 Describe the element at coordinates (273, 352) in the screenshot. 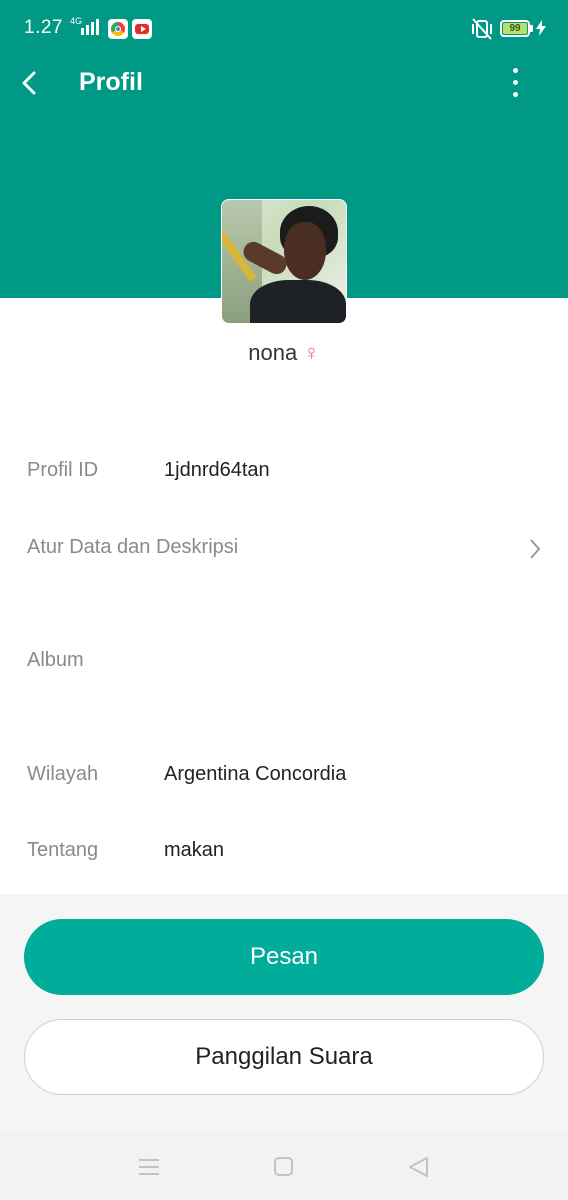

I see `user-name: nona` at that location.